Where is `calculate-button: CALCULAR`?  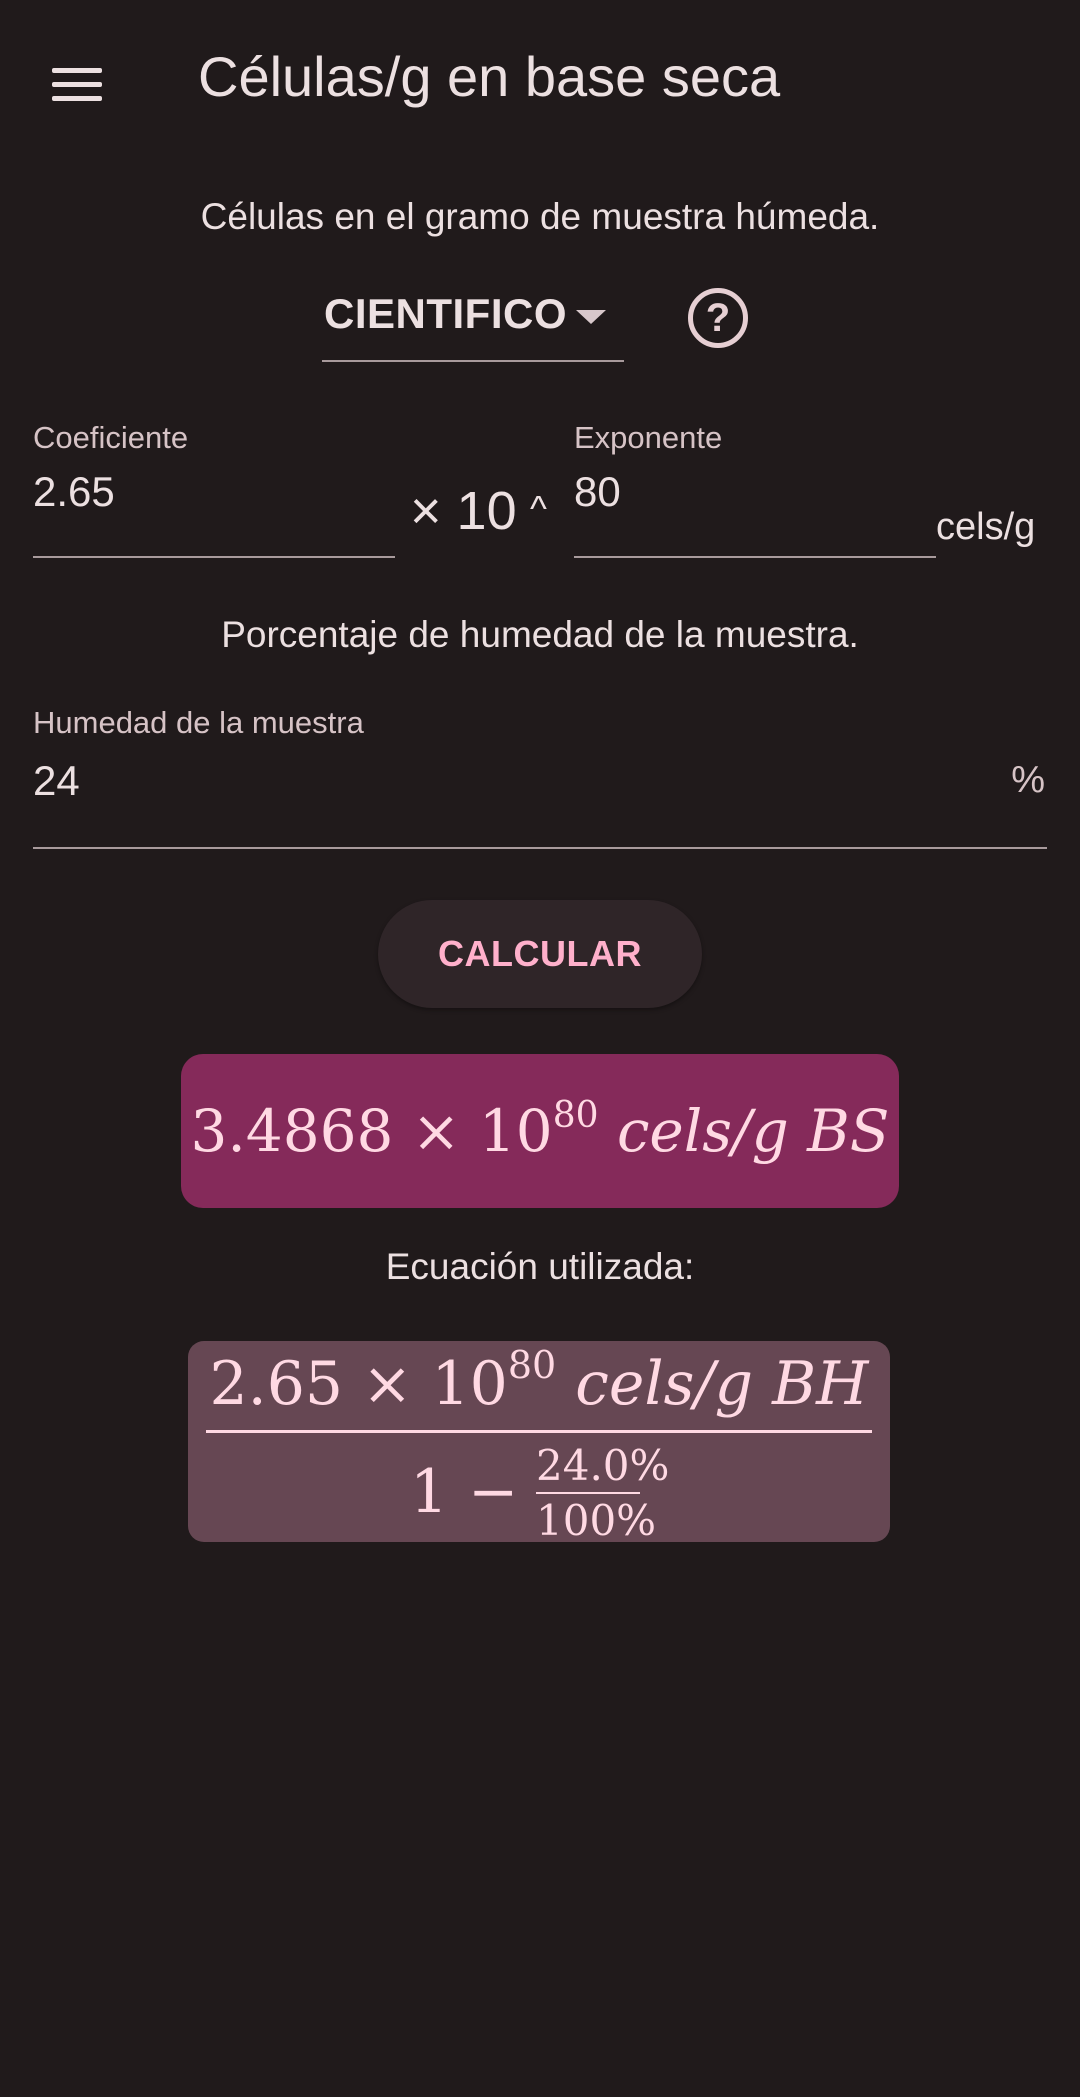
calculate-button: CALCULAR is located at coordinates (540, 954).